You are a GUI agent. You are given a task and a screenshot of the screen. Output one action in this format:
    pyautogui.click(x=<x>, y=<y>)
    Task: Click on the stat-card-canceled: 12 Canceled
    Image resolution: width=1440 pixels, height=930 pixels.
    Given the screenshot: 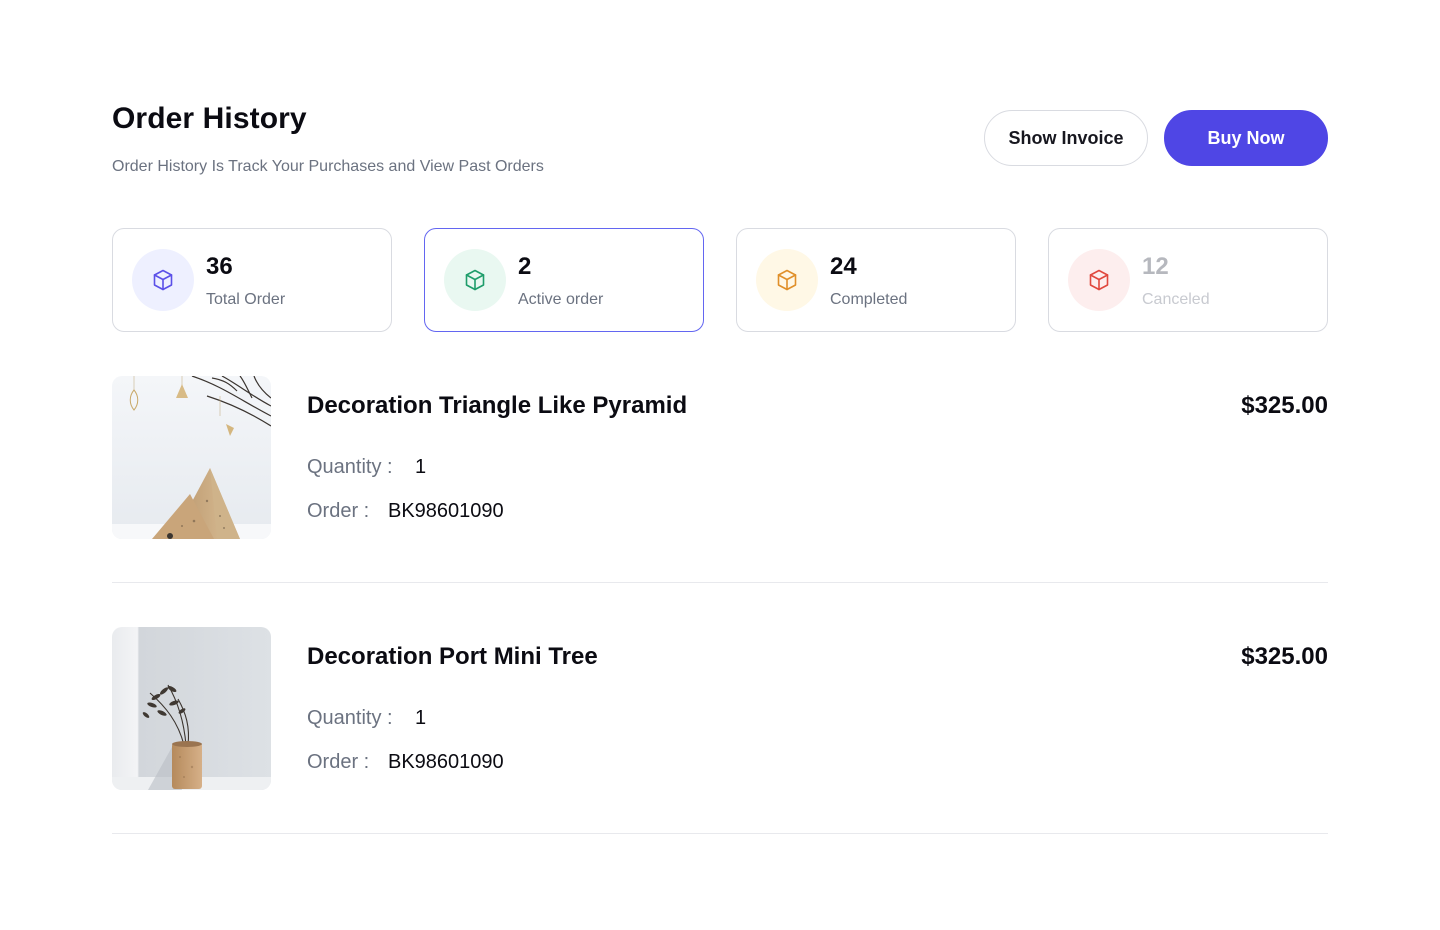 What is the action you would take?
    pyautogui.click(x=1188, y=280)
    